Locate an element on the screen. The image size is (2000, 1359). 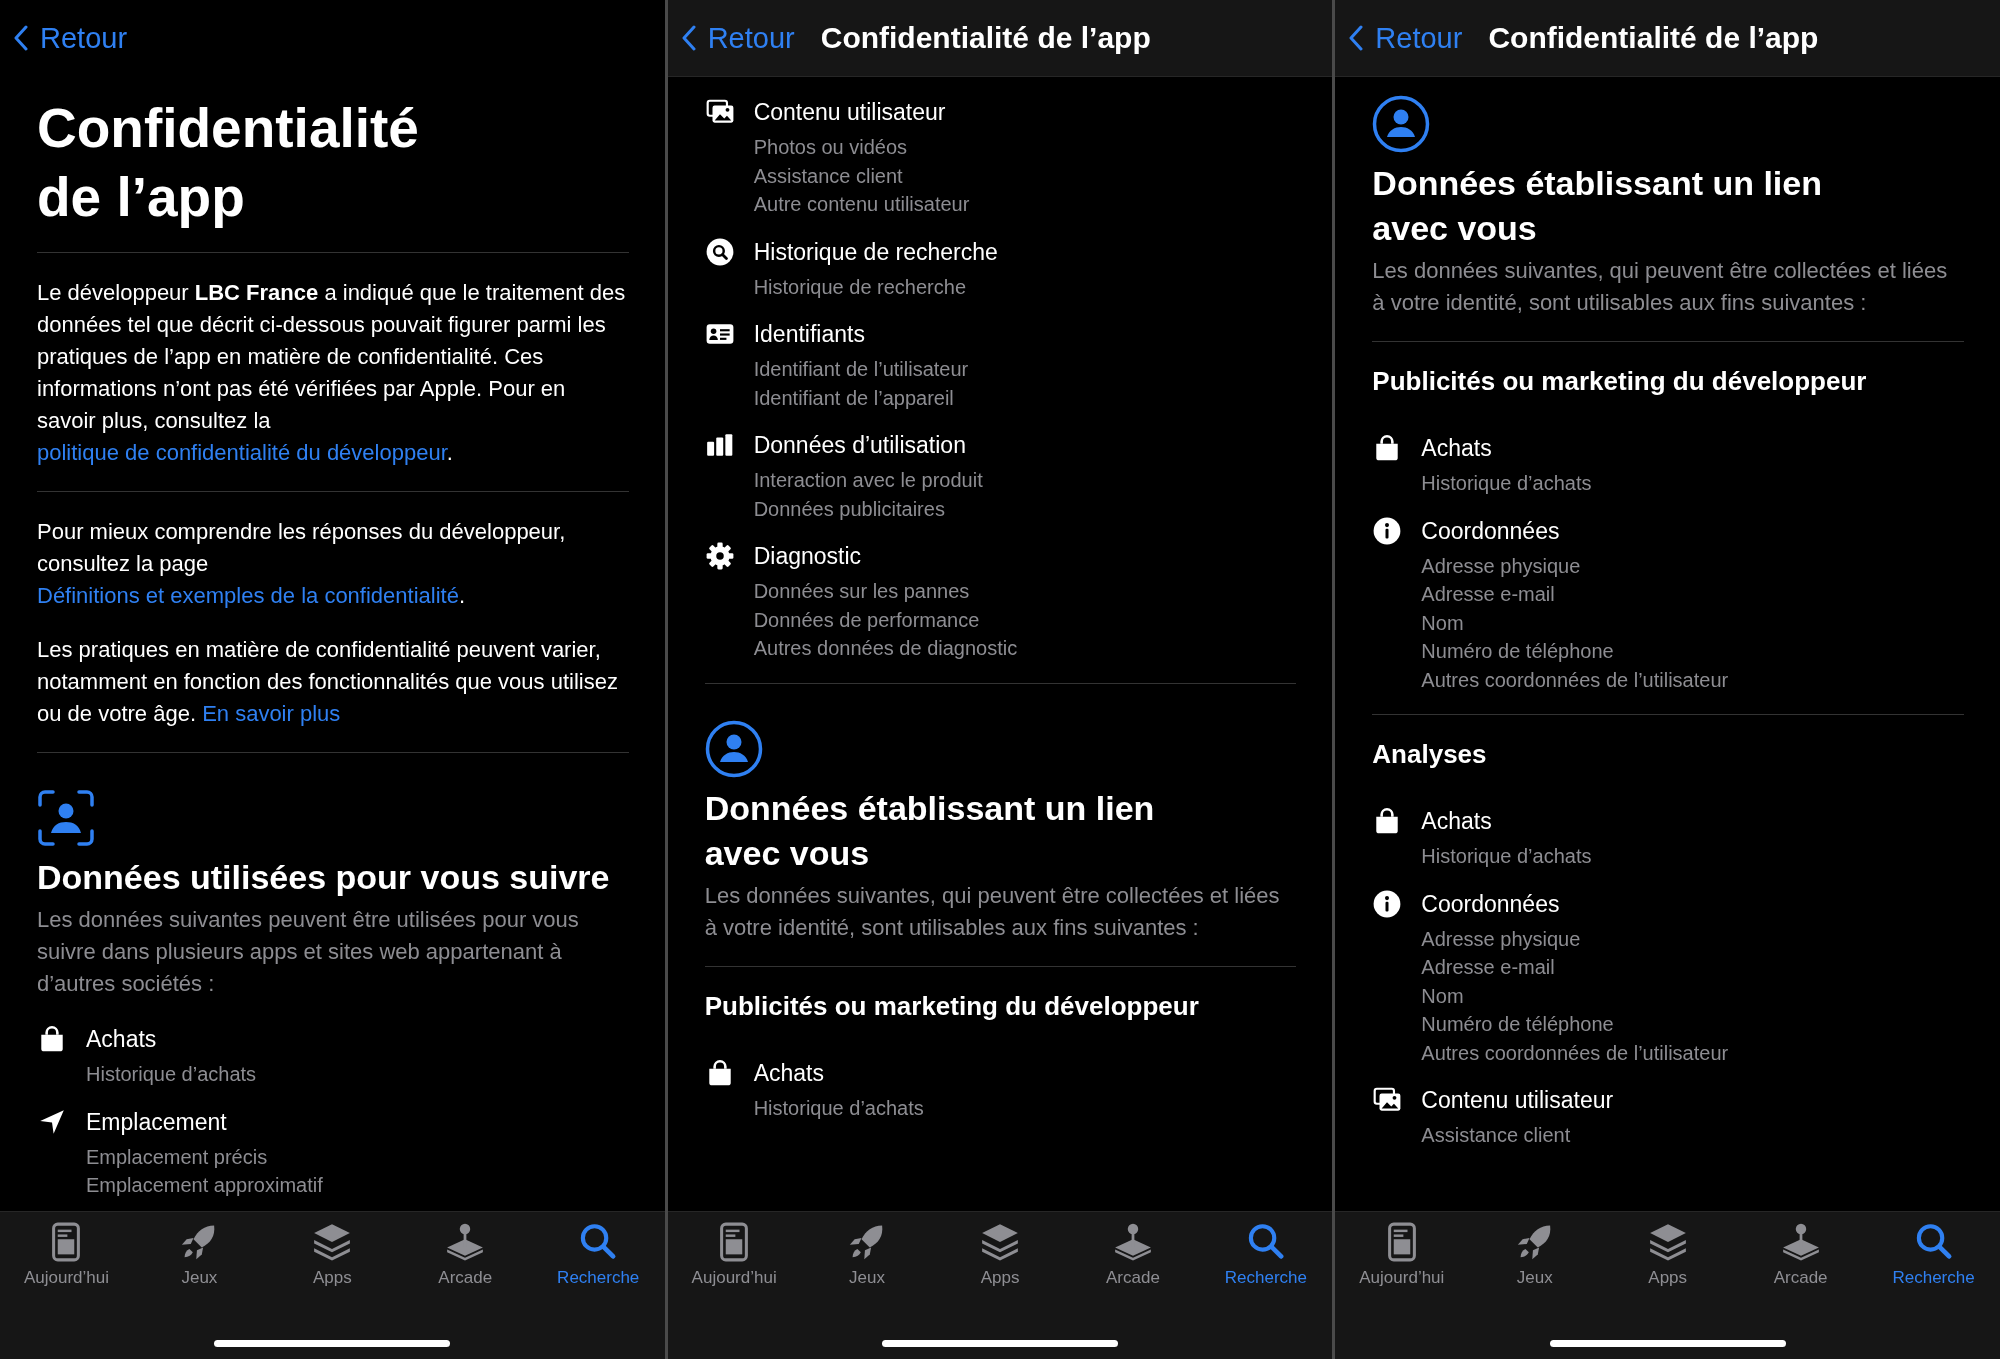
data-type: Emplacement précis is located at coordinates (177, 1157).